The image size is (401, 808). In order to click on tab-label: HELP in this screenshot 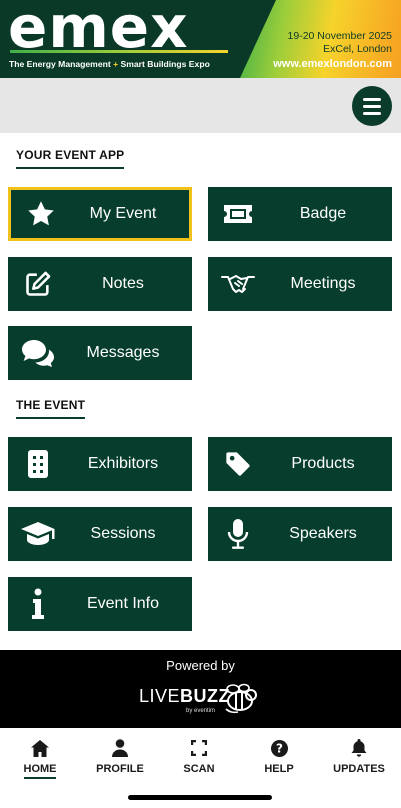, I will do `click(279, 769)`.